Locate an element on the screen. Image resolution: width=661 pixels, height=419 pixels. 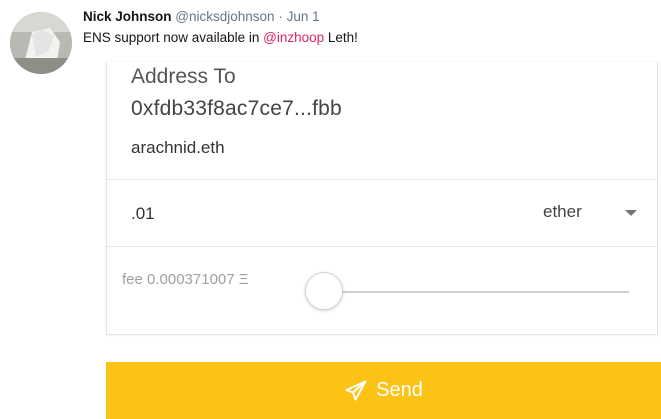
tweet-text-before: ENS support now available in is located at coordinates (173, 37).